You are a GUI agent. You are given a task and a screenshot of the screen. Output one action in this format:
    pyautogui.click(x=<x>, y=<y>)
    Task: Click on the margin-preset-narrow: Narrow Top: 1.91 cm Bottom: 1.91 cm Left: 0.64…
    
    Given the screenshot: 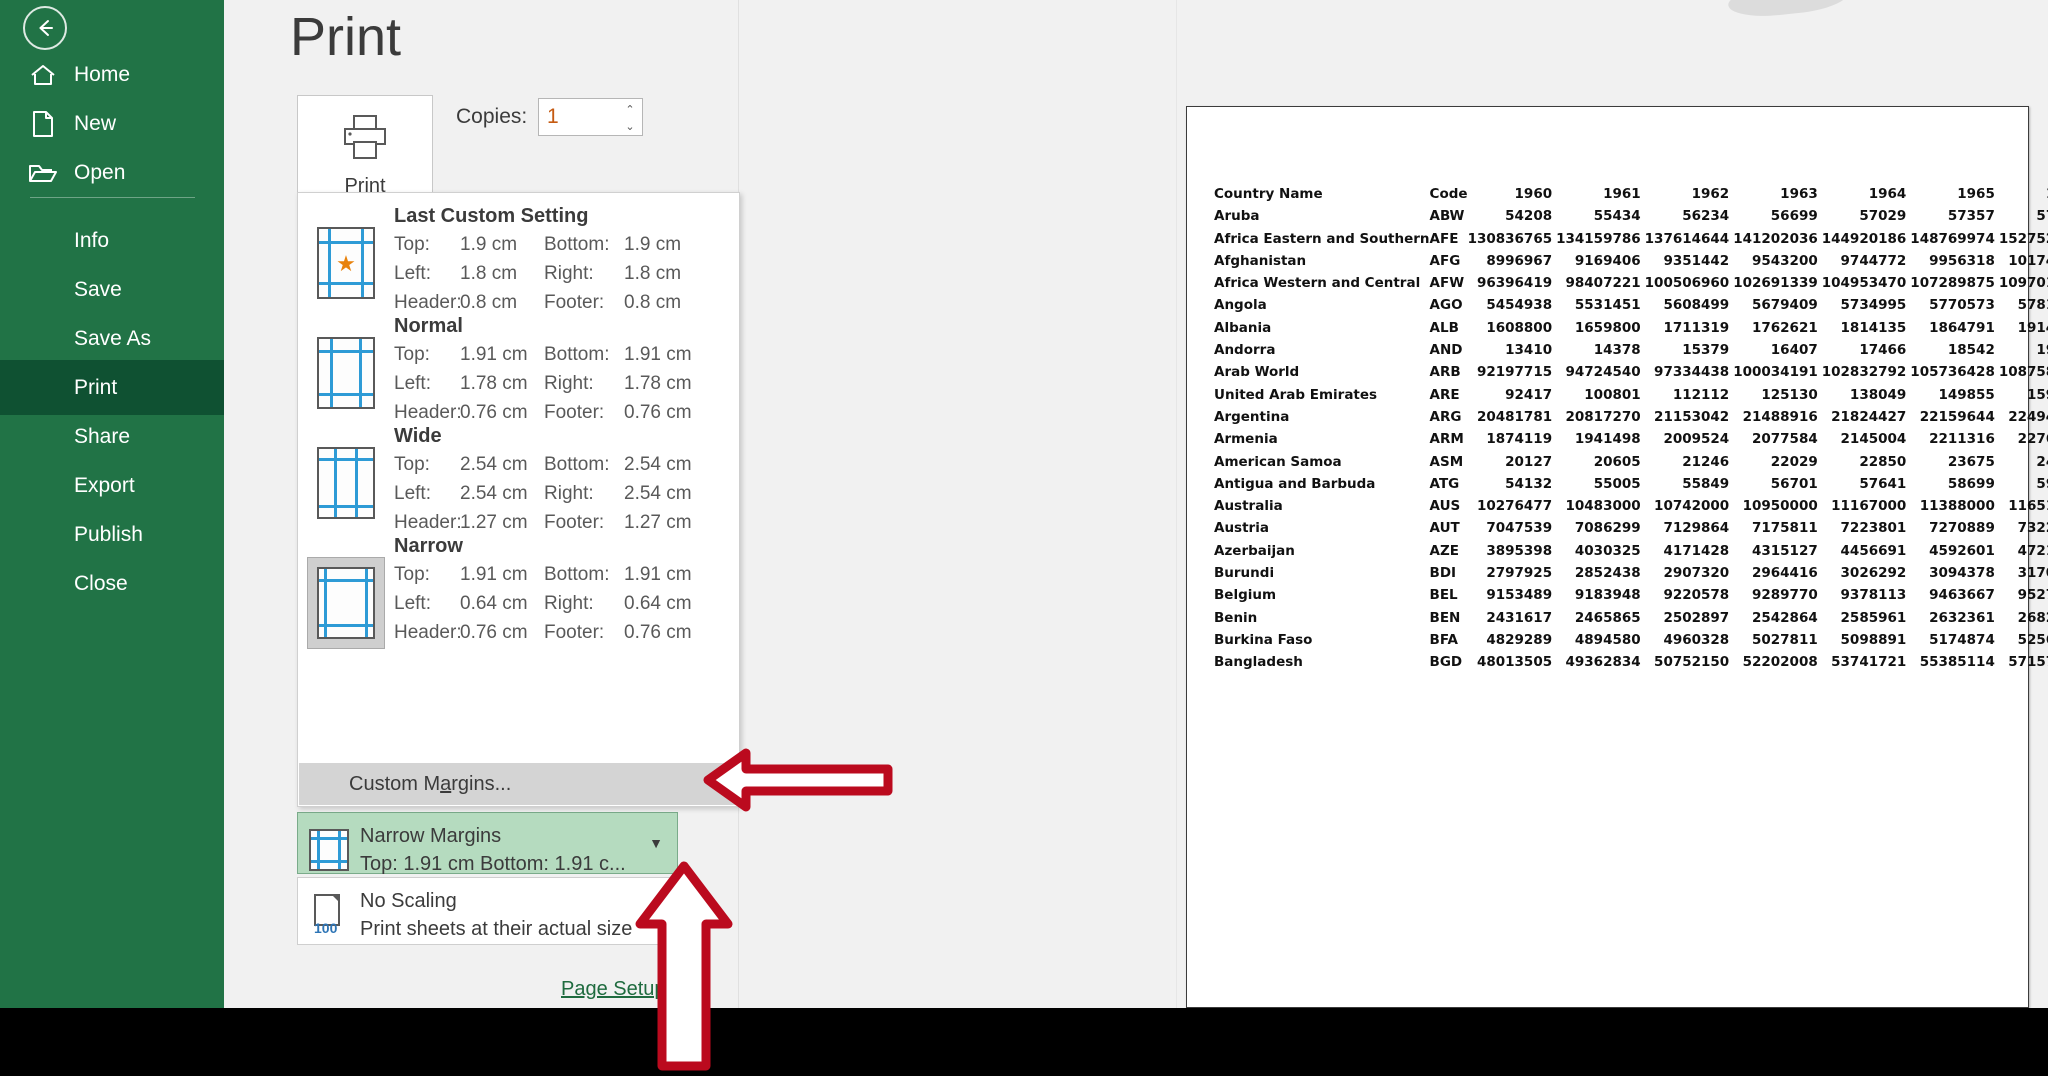 What is the action you would take?
    pyautogui.click(x=518, y=592)
    